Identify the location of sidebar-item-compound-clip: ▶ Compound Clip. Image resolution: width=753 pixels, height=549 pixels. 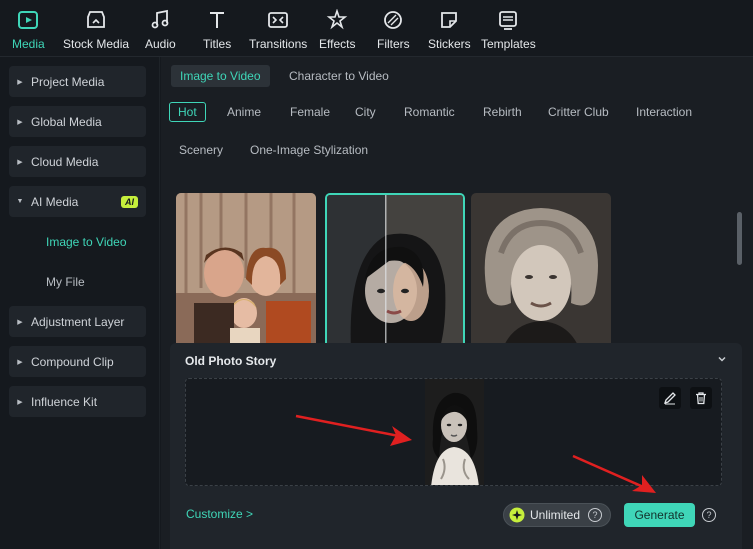
(77, 361).